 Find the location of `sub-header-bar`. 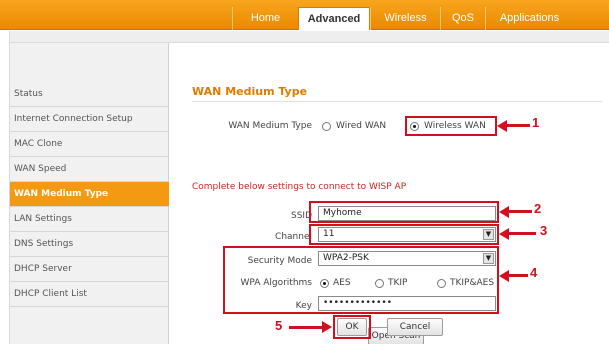

sub-header-bar is located at coordinates (304, 37).